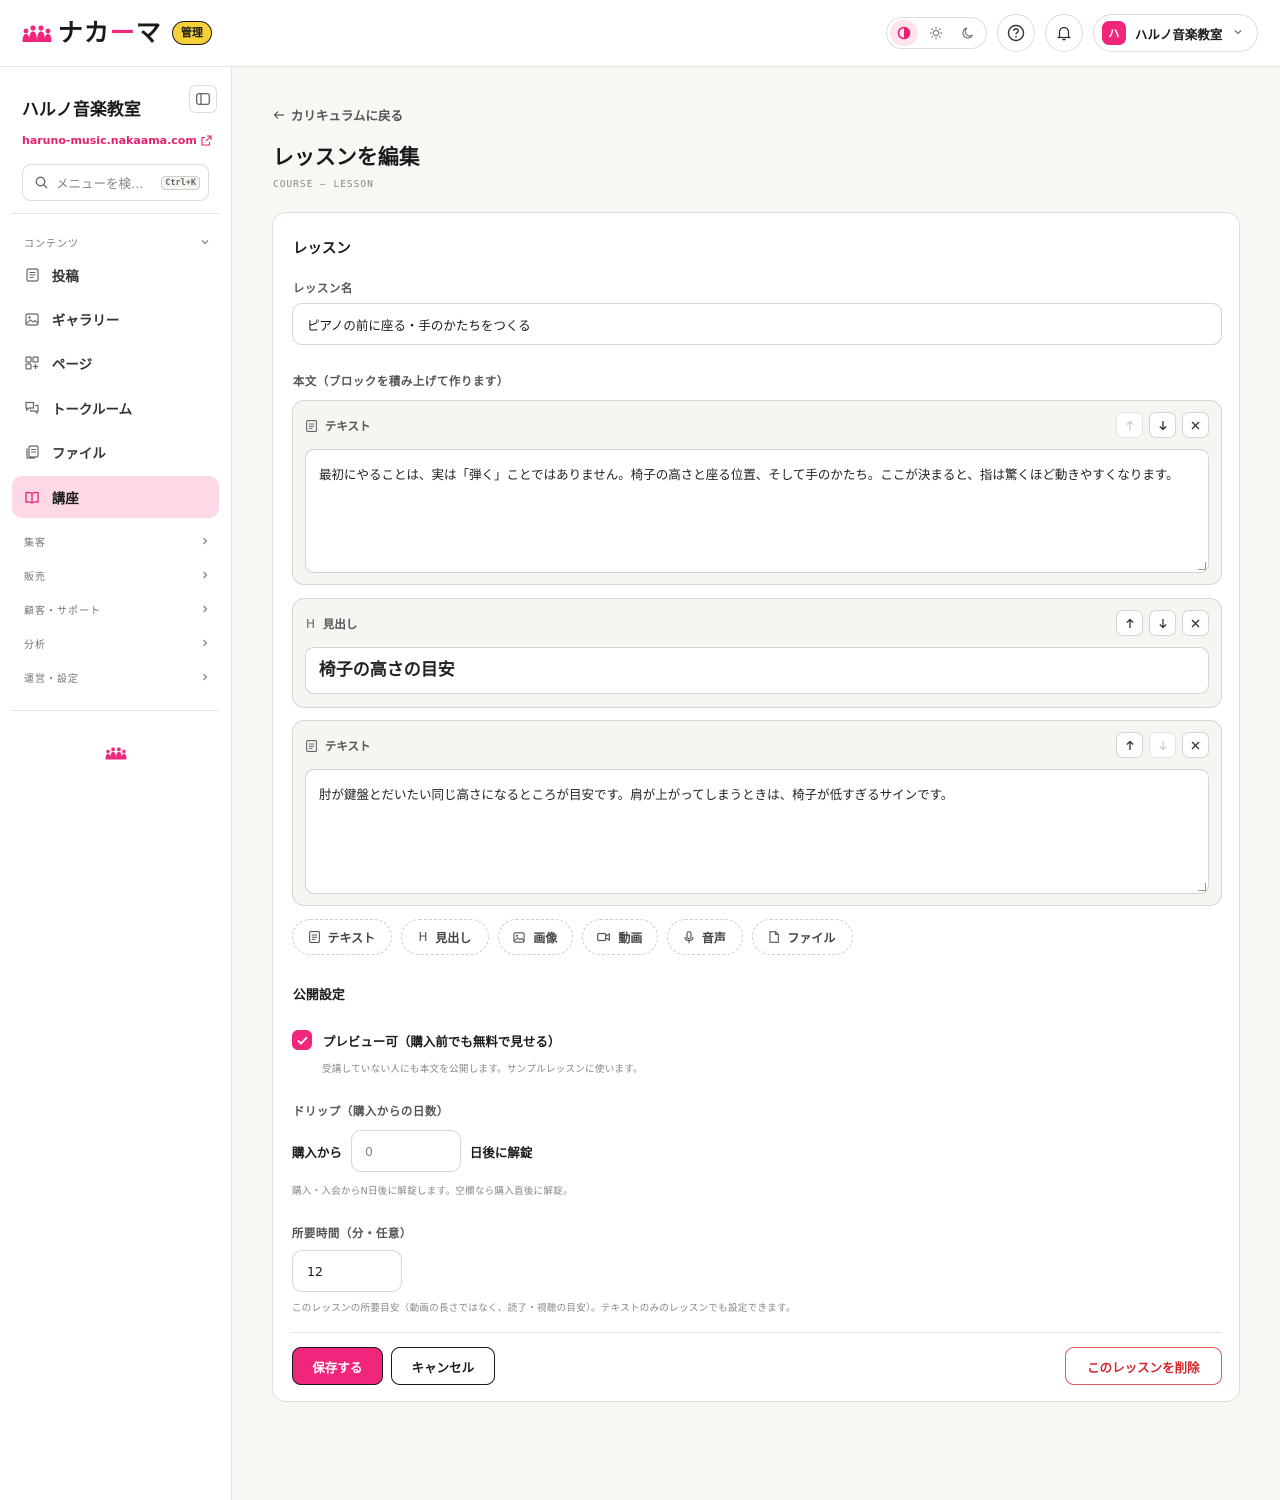  I want to click on help-icon, so click(1016, 33).